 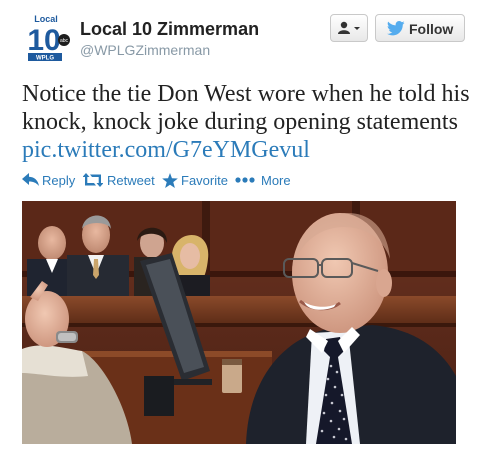 I want to click on logo-top-text: Local, so click(x=46, y=19).